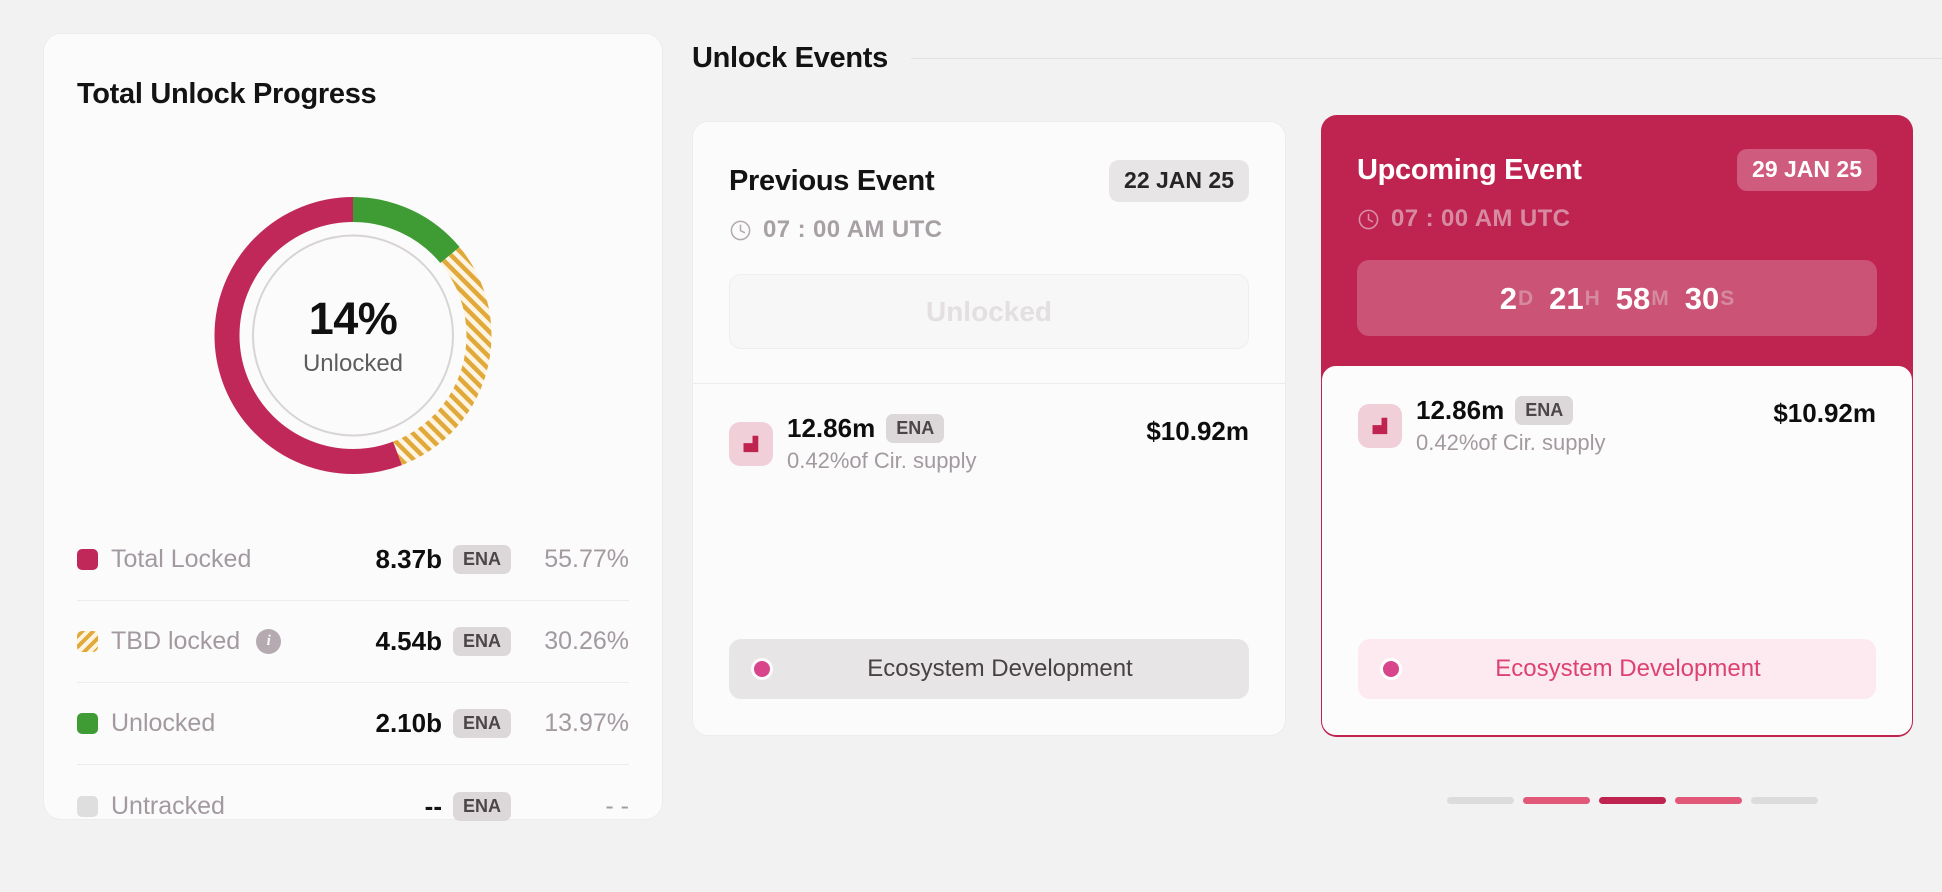  What do you see at coordinates (353, 806) in the screenshot?
I see `legend-row-untracked: Untracked -- ENA - -` at bounding box center [353, 806].